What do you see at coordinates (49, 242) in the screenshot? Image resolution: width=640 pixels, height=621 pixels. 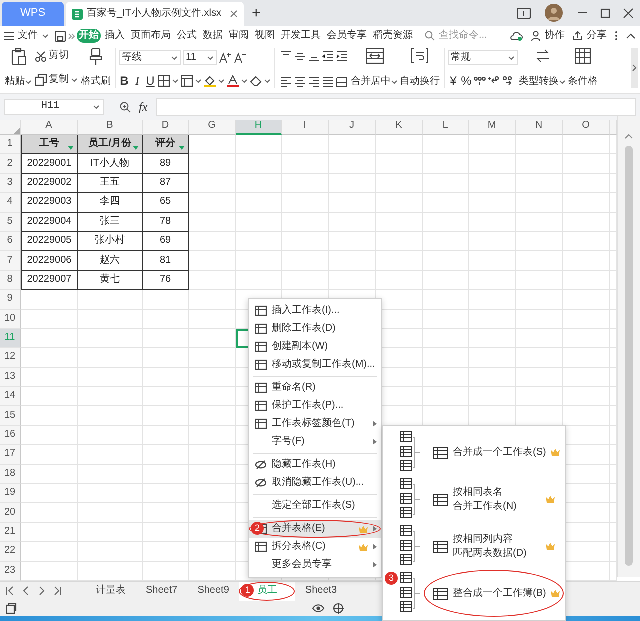 I see `table-cell: 20229005` at bounding box center [49, 242].